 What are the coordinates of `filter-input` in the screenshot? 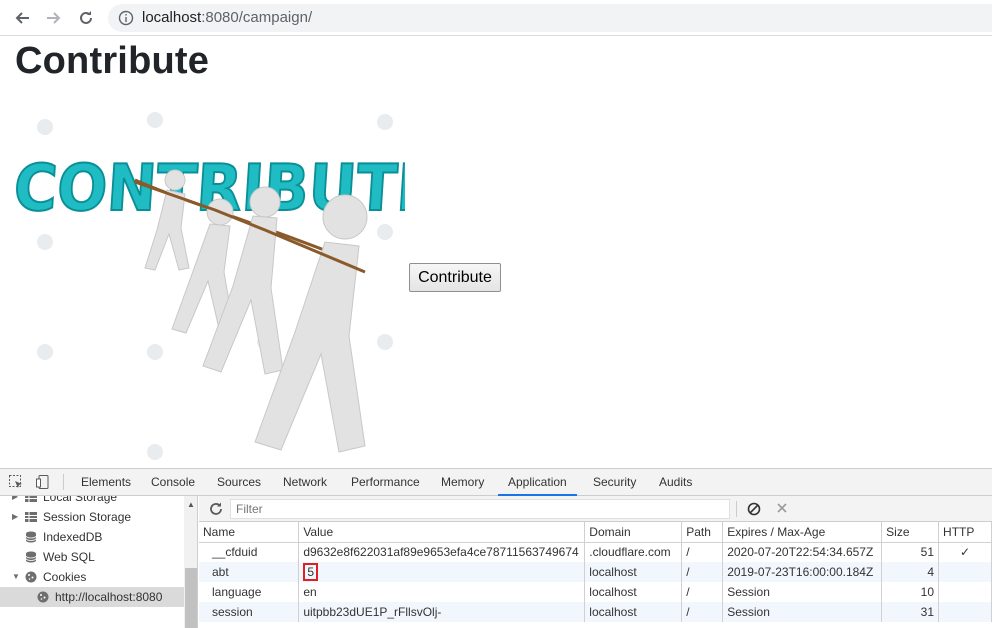 It's located at (480, 509).